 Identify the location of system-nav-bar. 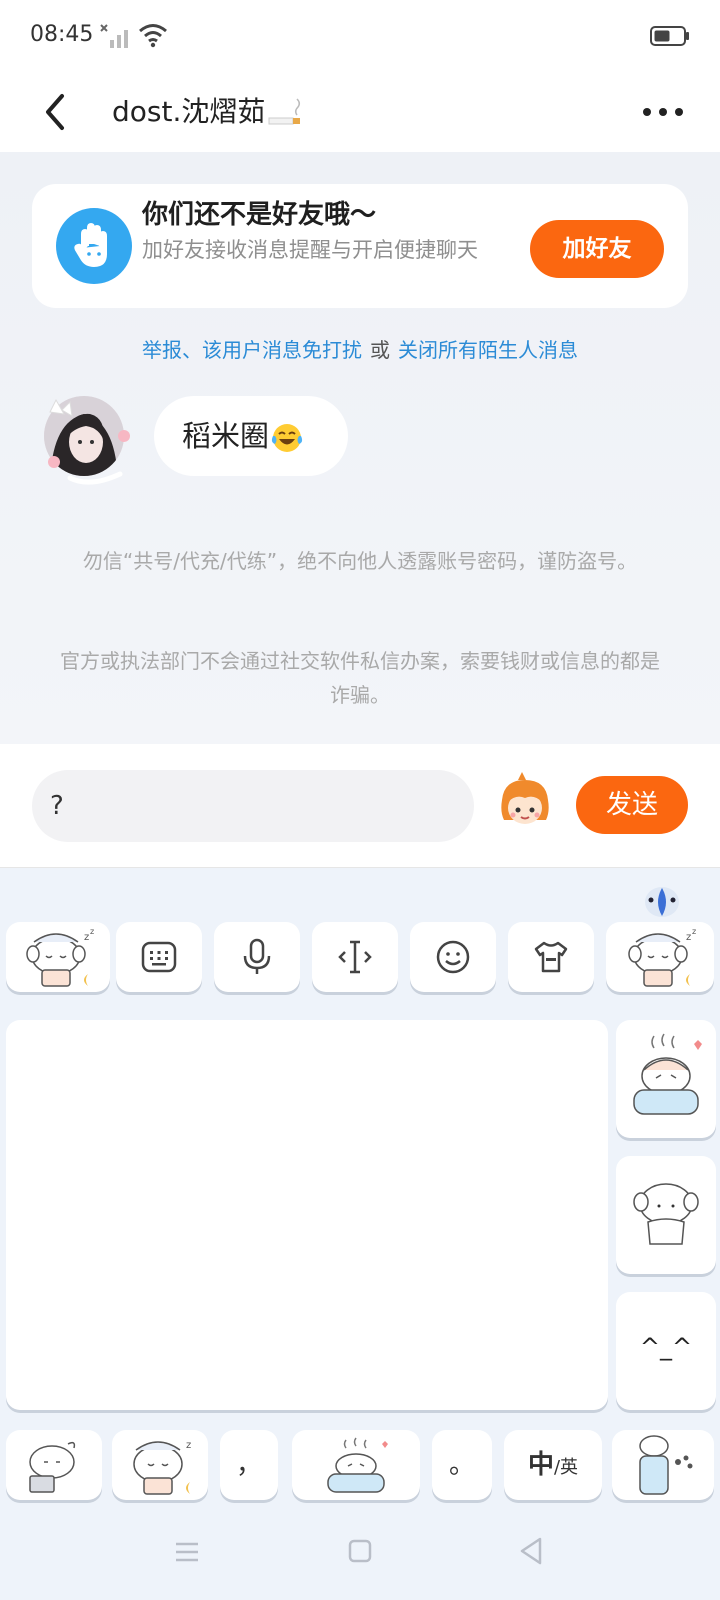
(360, 1554).